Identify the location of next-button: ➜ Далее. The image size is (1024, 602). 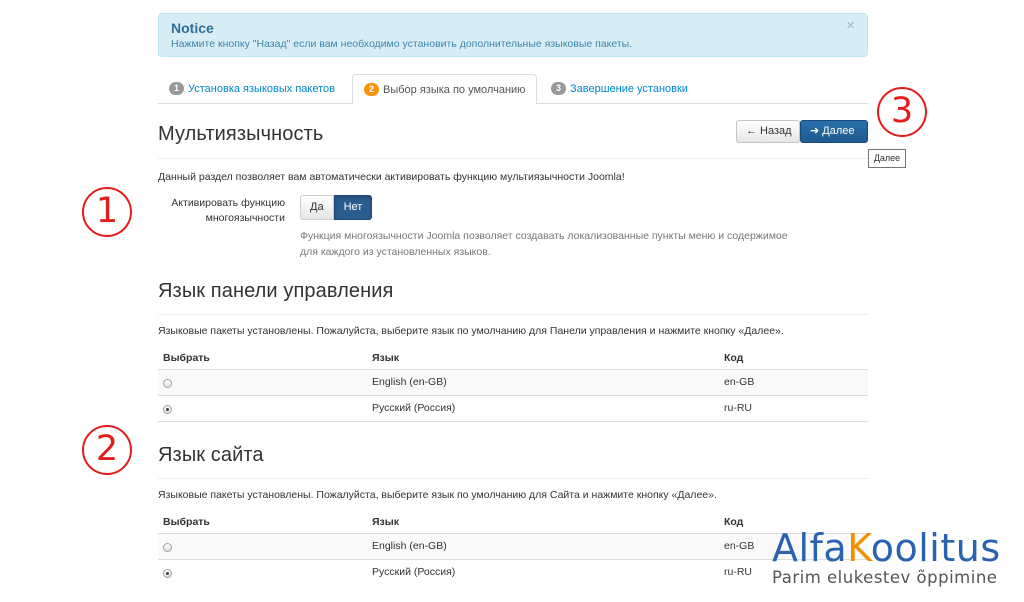
(834, 131).